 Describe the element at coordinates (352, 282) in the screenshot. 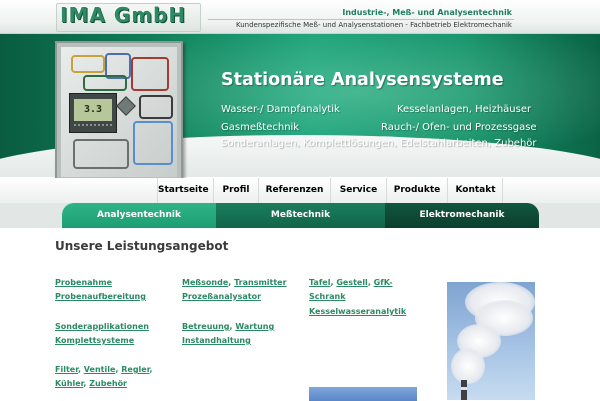

I see `link-gestell: Gestell` at that location.